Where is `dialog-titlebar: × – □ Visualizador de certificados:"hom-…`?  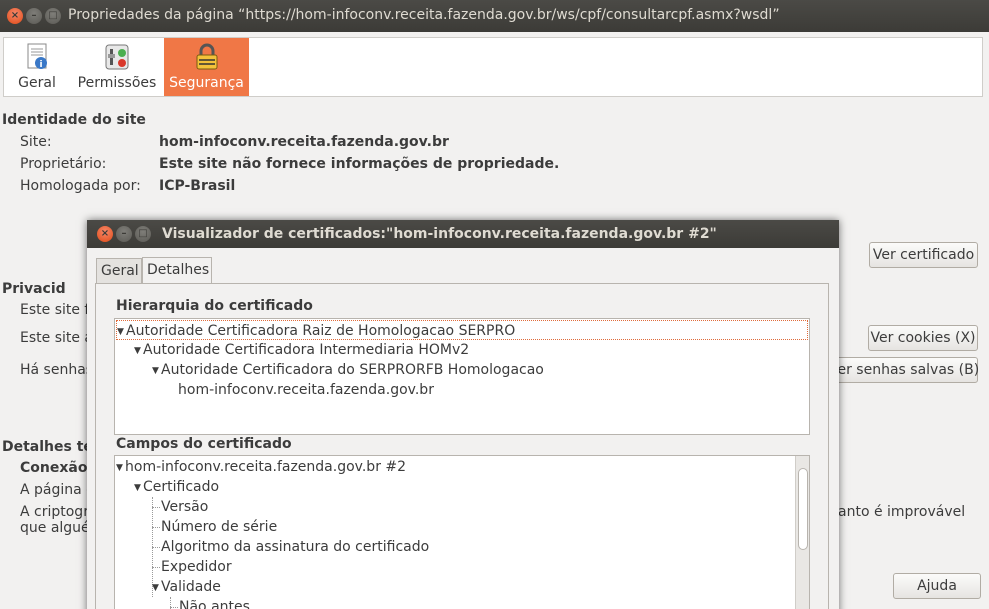 dialog-titlebar: × – □ Visualizador de certificados:"hom-… is located at coordinates (463, 234).